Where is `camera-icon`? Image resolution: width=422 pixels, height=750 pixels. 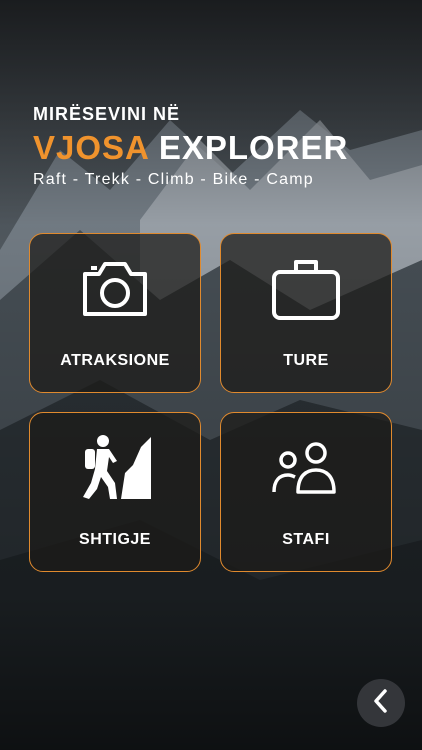
camera-icon is located at coordinates (115, 289).